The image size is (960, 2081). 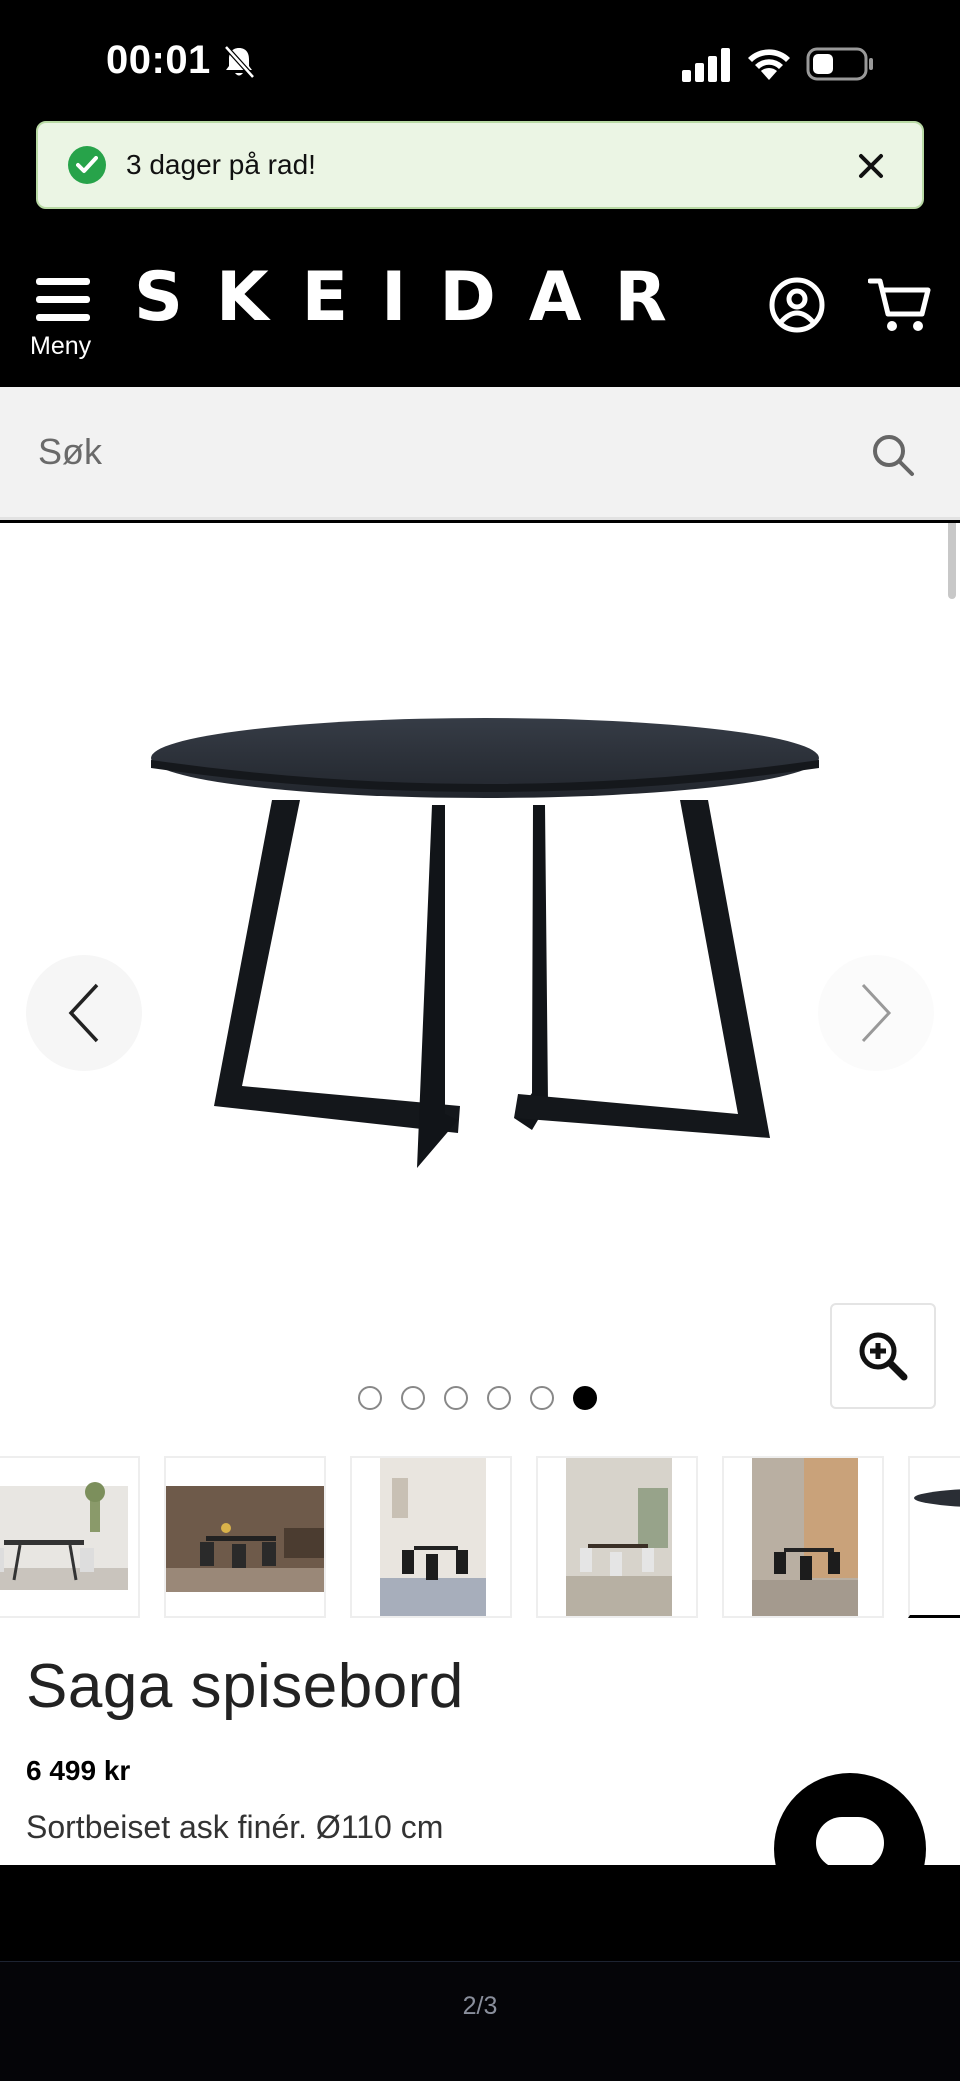 I want to click on chat-button, so click(x=850, y=1819).